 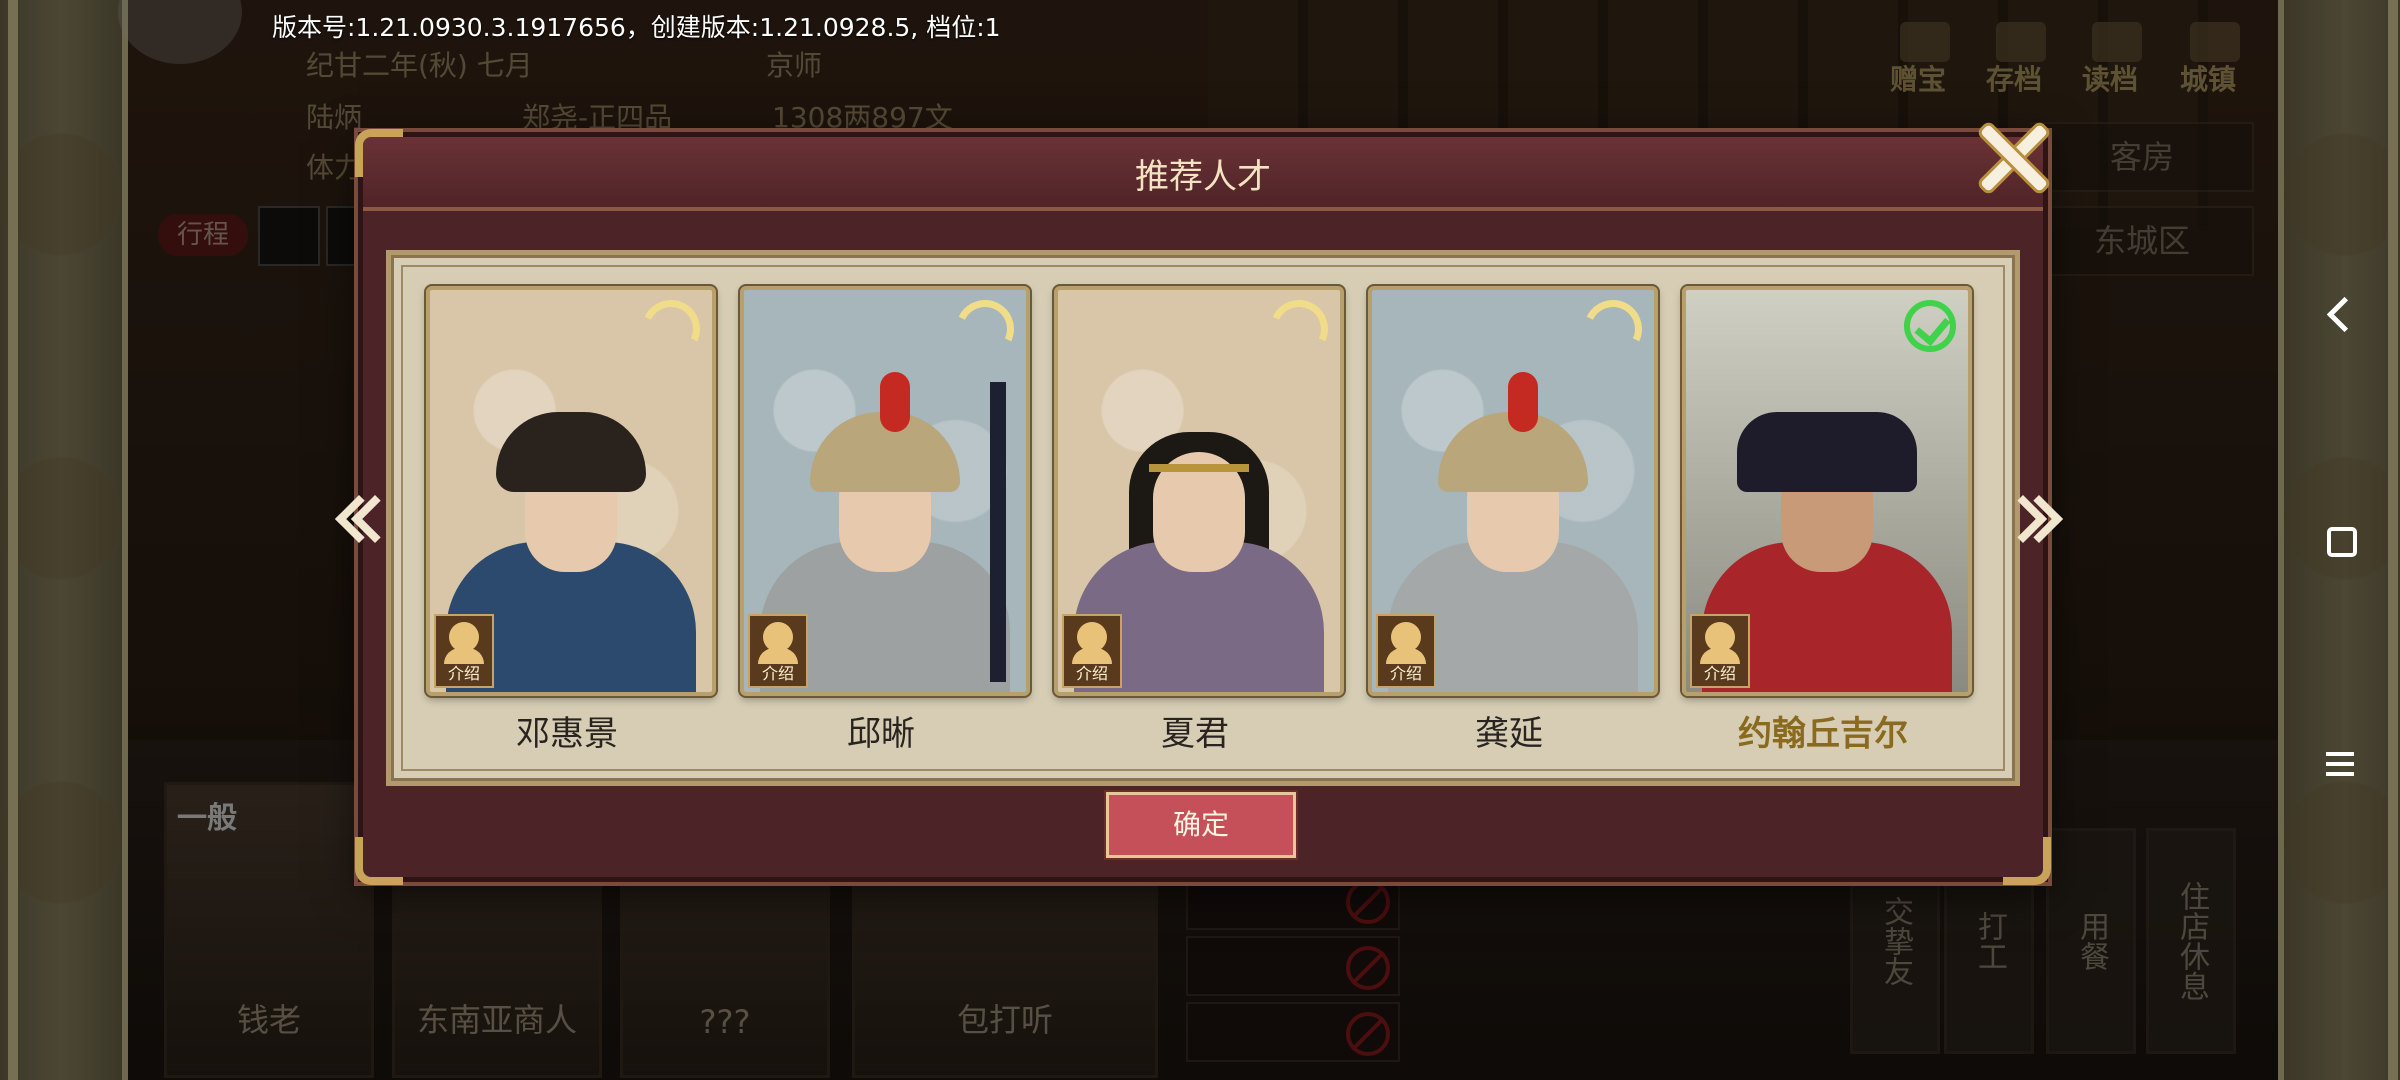 What do you see at coordinates (567, 734) in the screenshot?
I see `candidate-name: 邓惠景` at bounding box center [567, 734].